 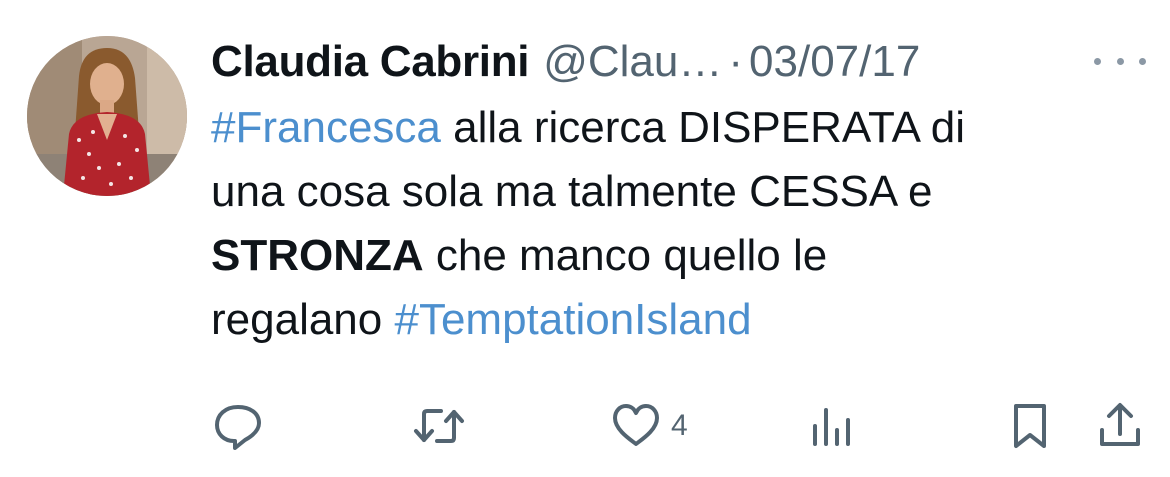 I want to click on avatar-photo, so click(x=107, y=116).